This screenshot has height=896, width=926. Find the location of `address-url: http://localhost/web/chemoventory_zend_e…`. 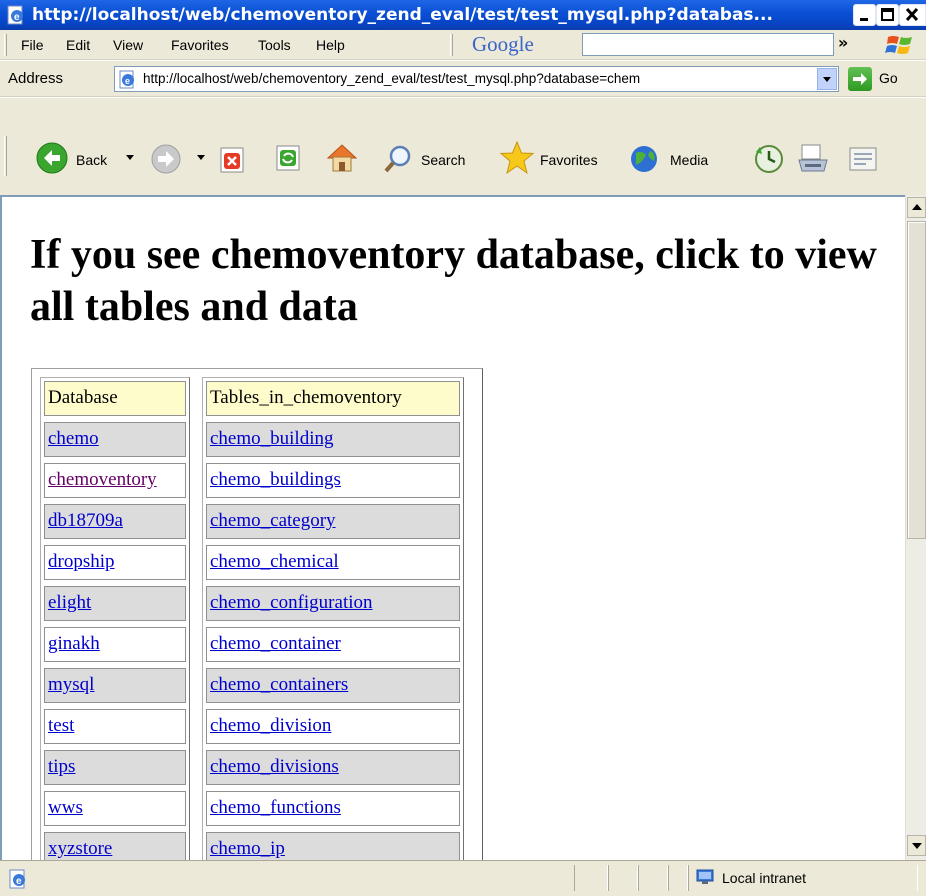

address-url: http://localhost/web/chemoventory_zend_e… is located at coordinates (480, 78).